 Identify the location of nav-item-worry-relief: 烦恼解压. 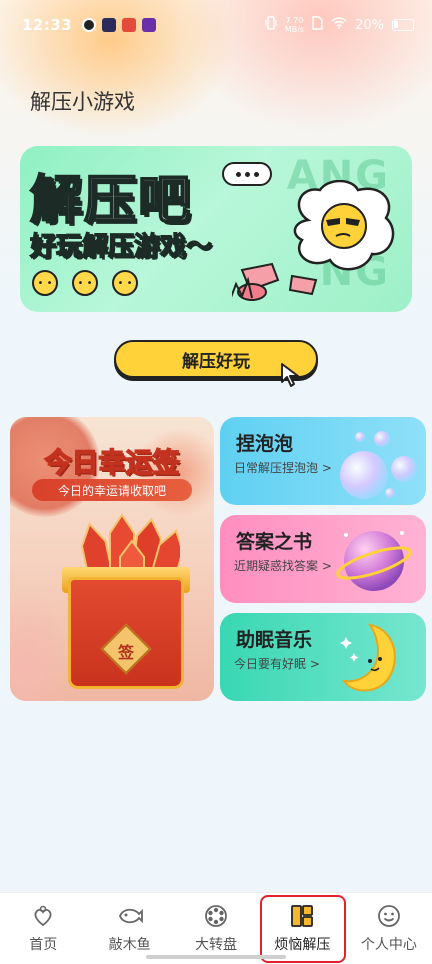
(302, 928).